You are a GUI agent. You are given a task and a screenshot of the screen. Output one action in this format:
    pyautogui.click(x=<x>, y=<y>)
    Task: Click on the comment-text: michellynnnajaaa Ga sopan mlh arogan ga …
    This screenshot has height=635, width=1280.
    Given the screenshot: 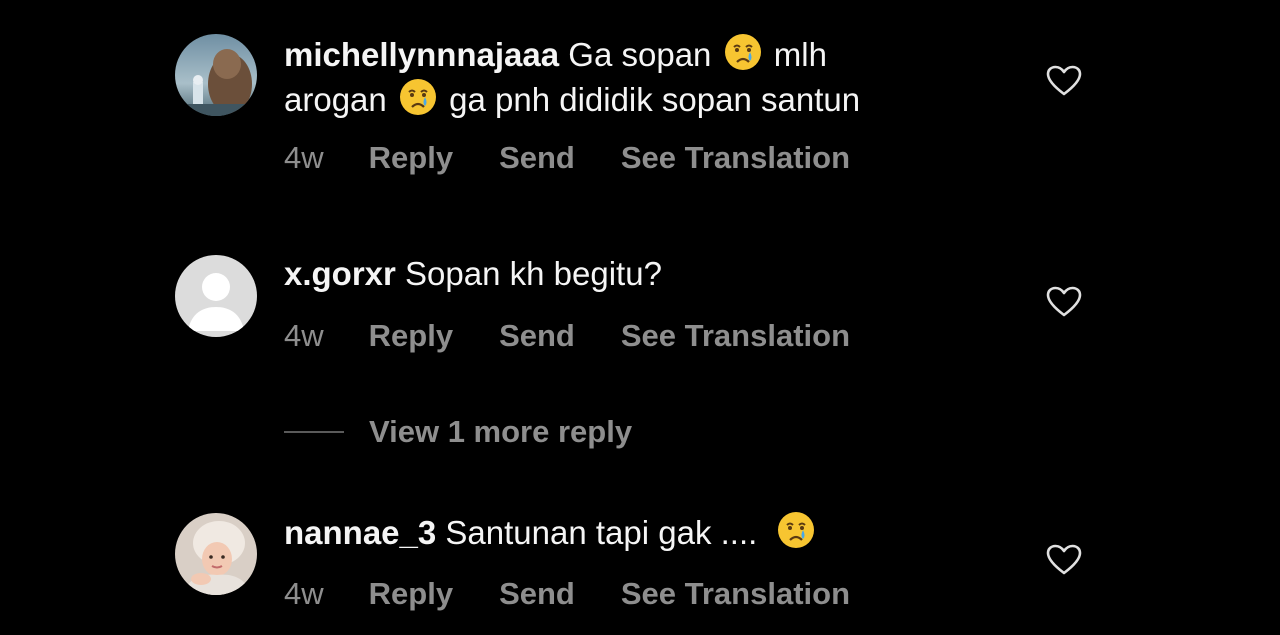 What is the action you would take?
    pyautogui.click(x=634, y=77)
    